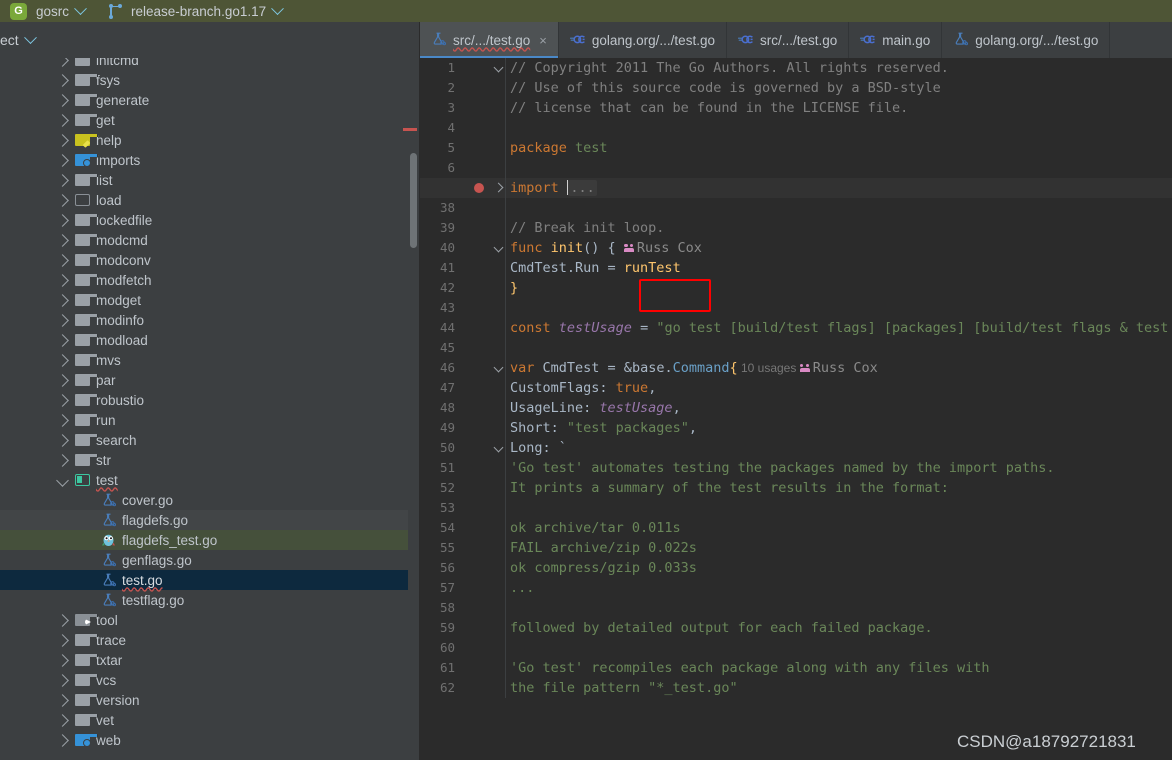 The image size is (1172, 760). Describe the element at coordinates (205, 460) in the screenshot. I see `tree-item-str: str` at that location.